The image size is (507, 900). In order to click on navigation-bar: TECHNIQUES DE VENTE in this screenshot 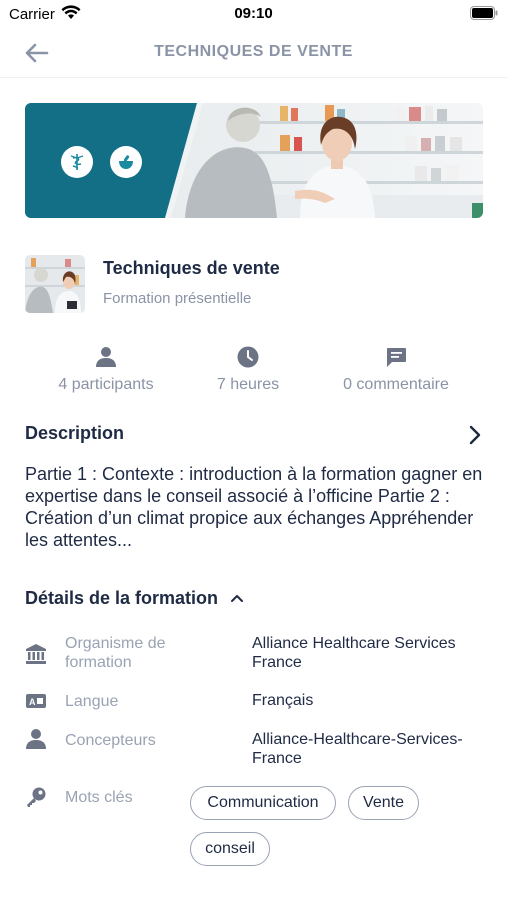, I will do `click(253, 53)`.